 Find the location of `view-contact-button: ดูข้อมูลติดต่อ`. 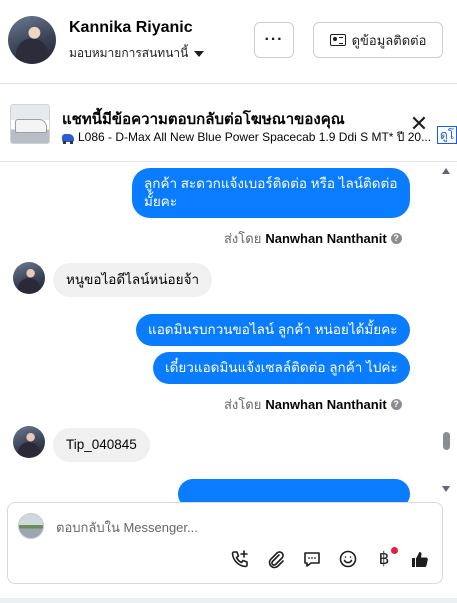

view-contact-button: ดูข้อมูลติดต่อ is located at coordinates (378, 40).